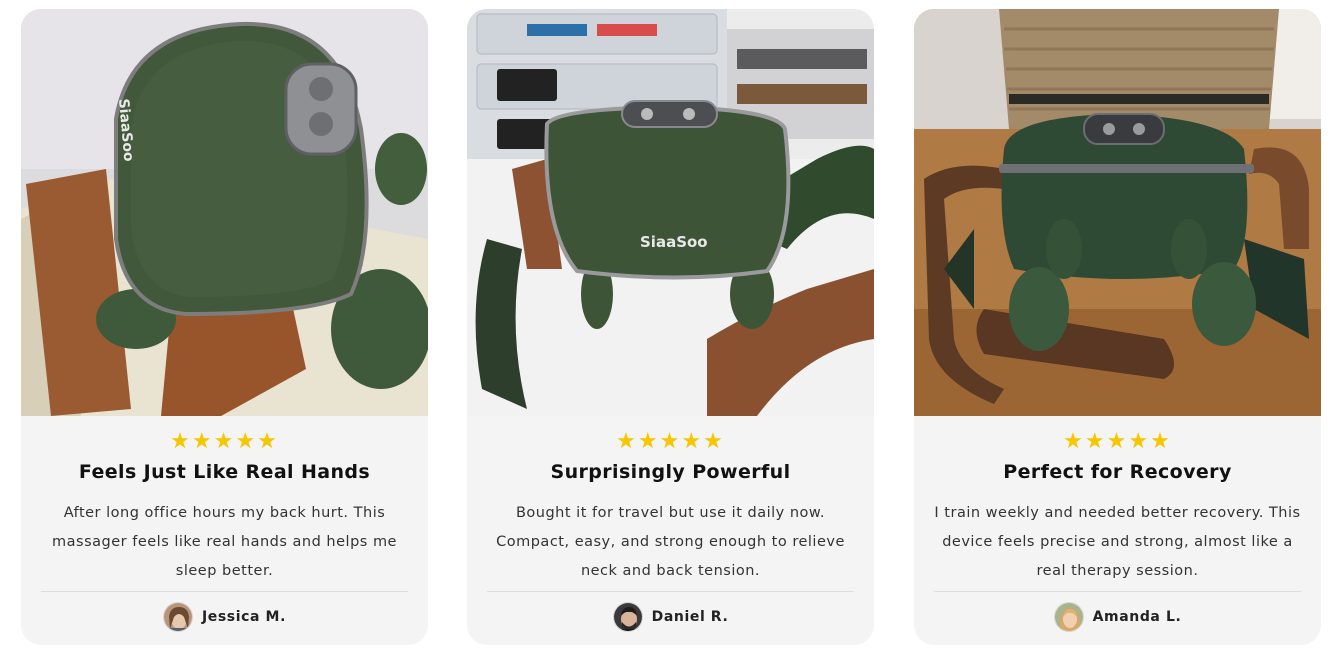  Describe the element at coordinates (1137, 617) in the screenshot. I see `reviewer-name: Amanda L.` at that location.